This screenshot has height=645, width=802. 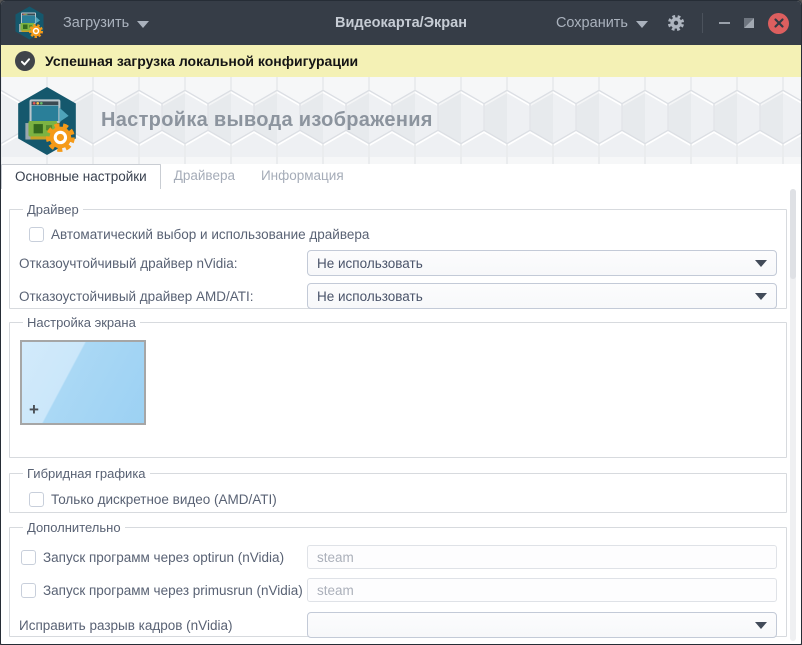 I want to click on discrete-only-label: Только дискретное видео (AMD/ATI), so click(x=164, y=499).